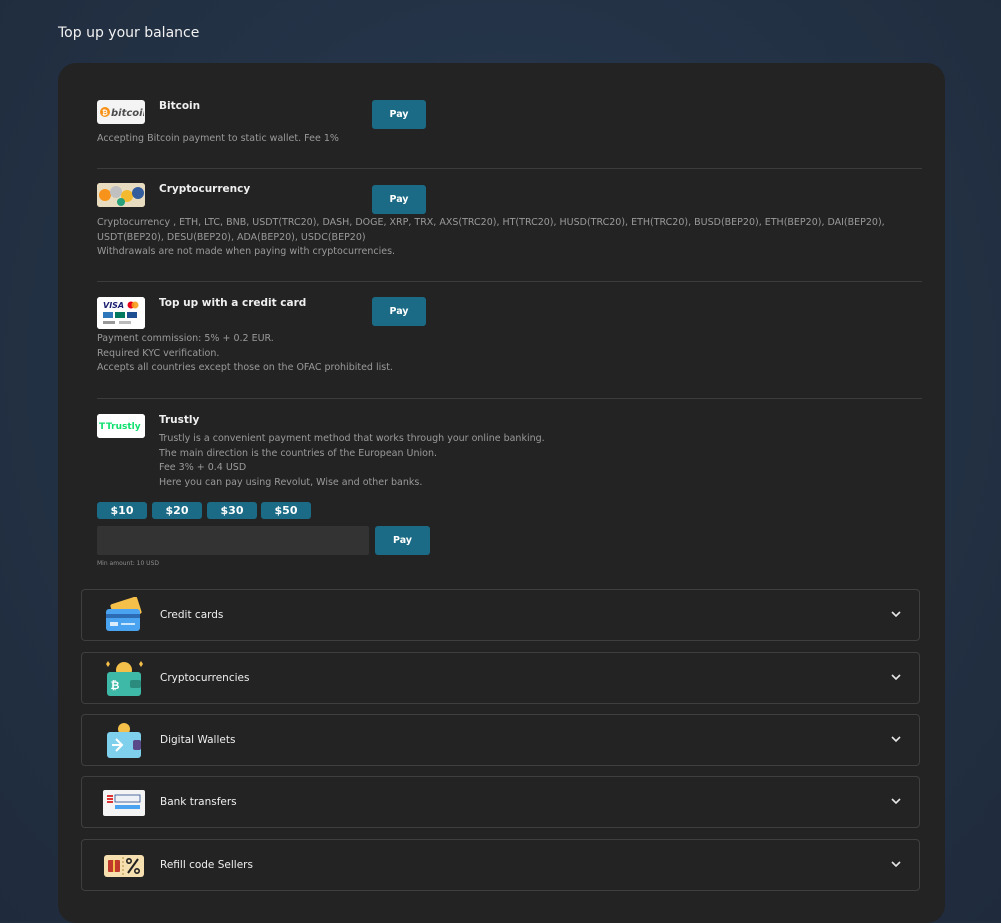  What do you see at coordinates (198, 802) in the screenshot?
I see `accordion-label: Bank transfers` at bounding box center [198, 802].